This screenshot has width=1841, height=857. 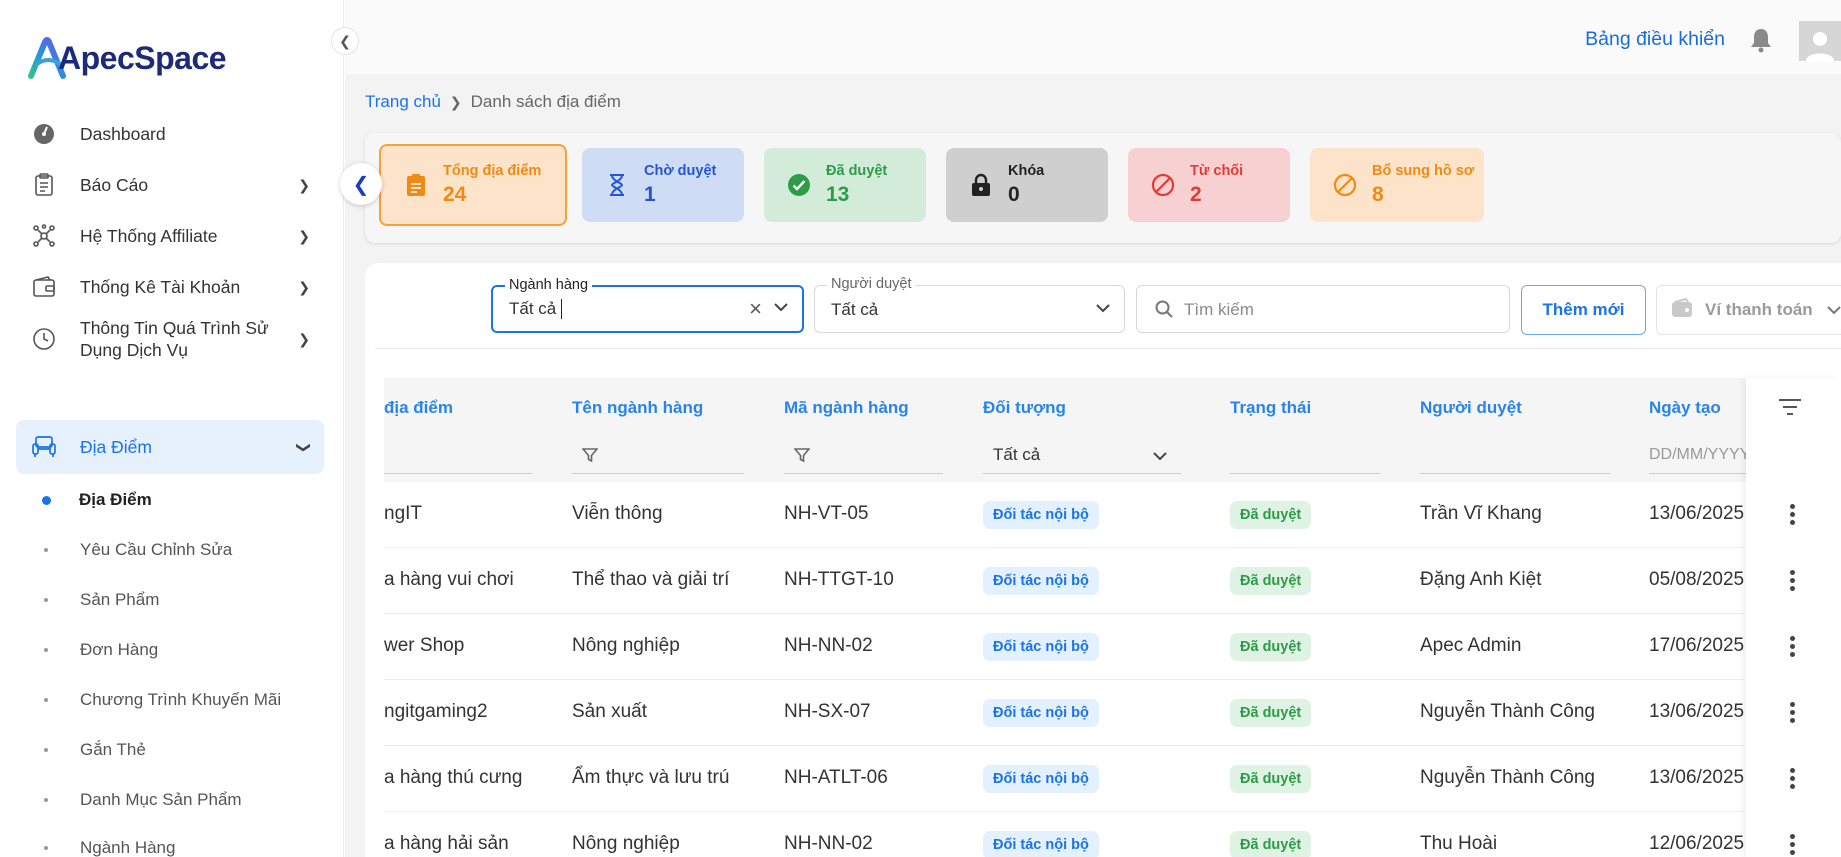 I want to click on cell-created-date: 17/06/2025, so click(x=1697, y=645).